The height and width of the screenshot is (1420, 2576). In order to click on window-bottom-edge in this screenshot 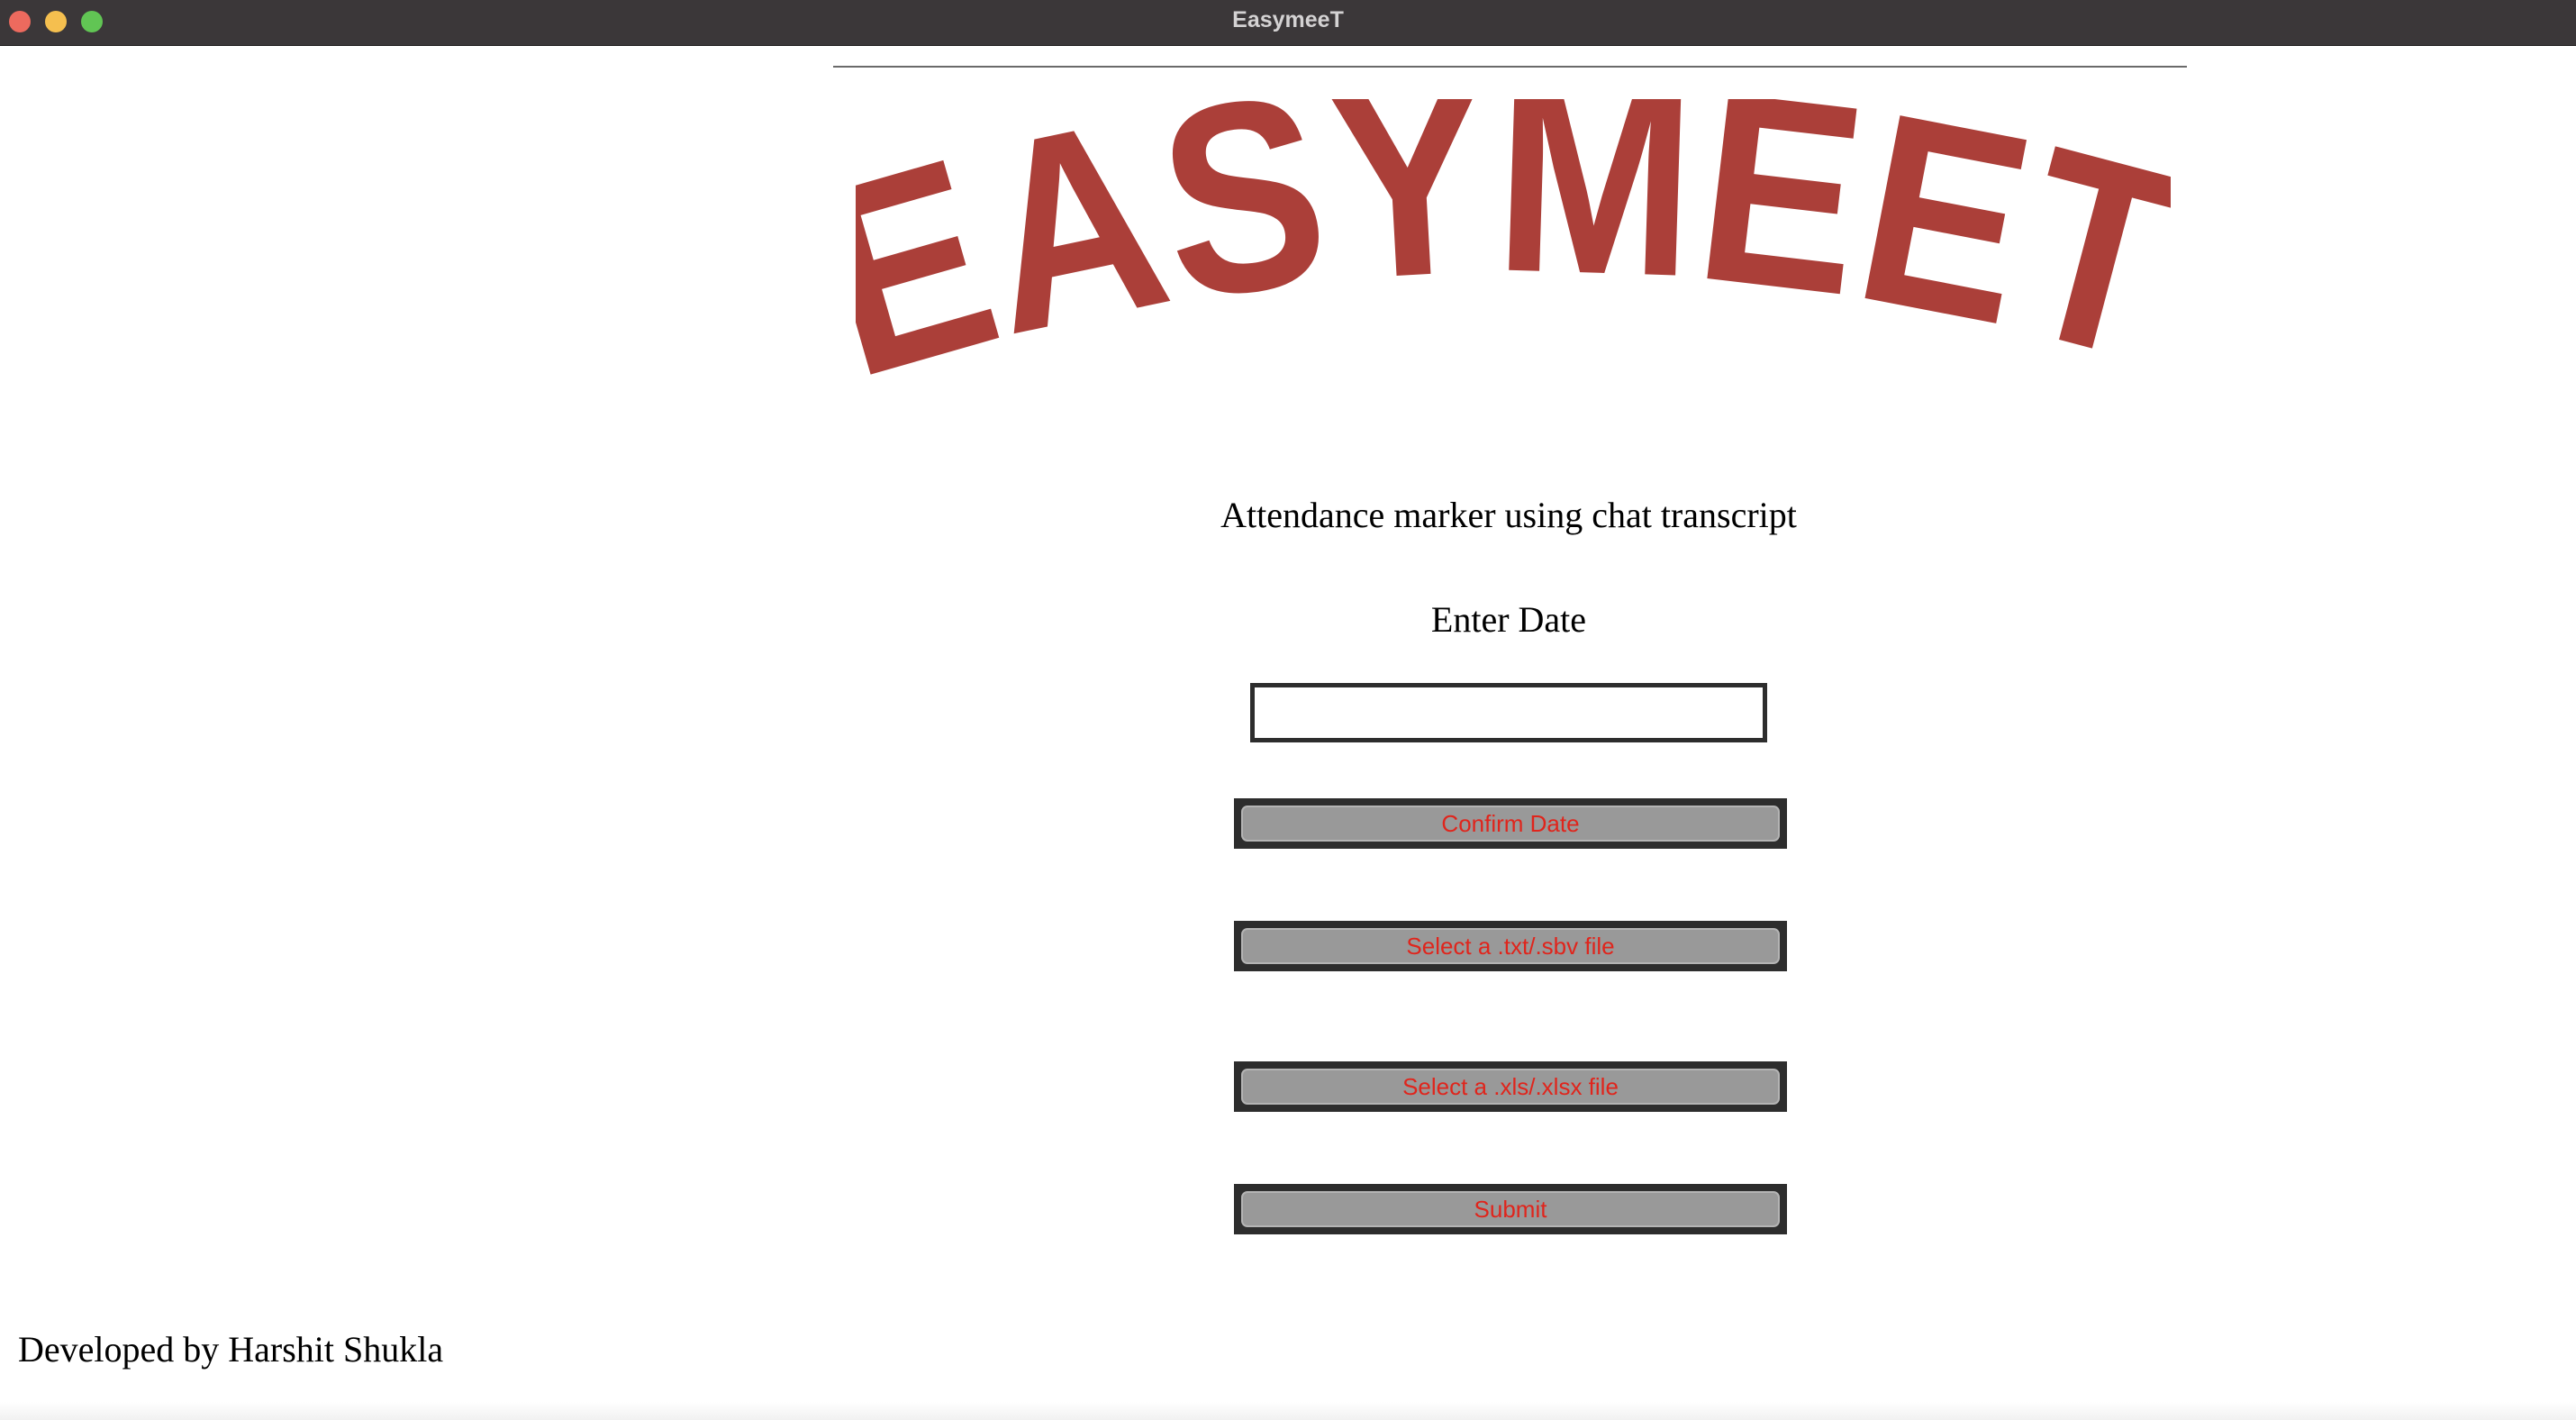, I will do `click(1288, 1411)`.